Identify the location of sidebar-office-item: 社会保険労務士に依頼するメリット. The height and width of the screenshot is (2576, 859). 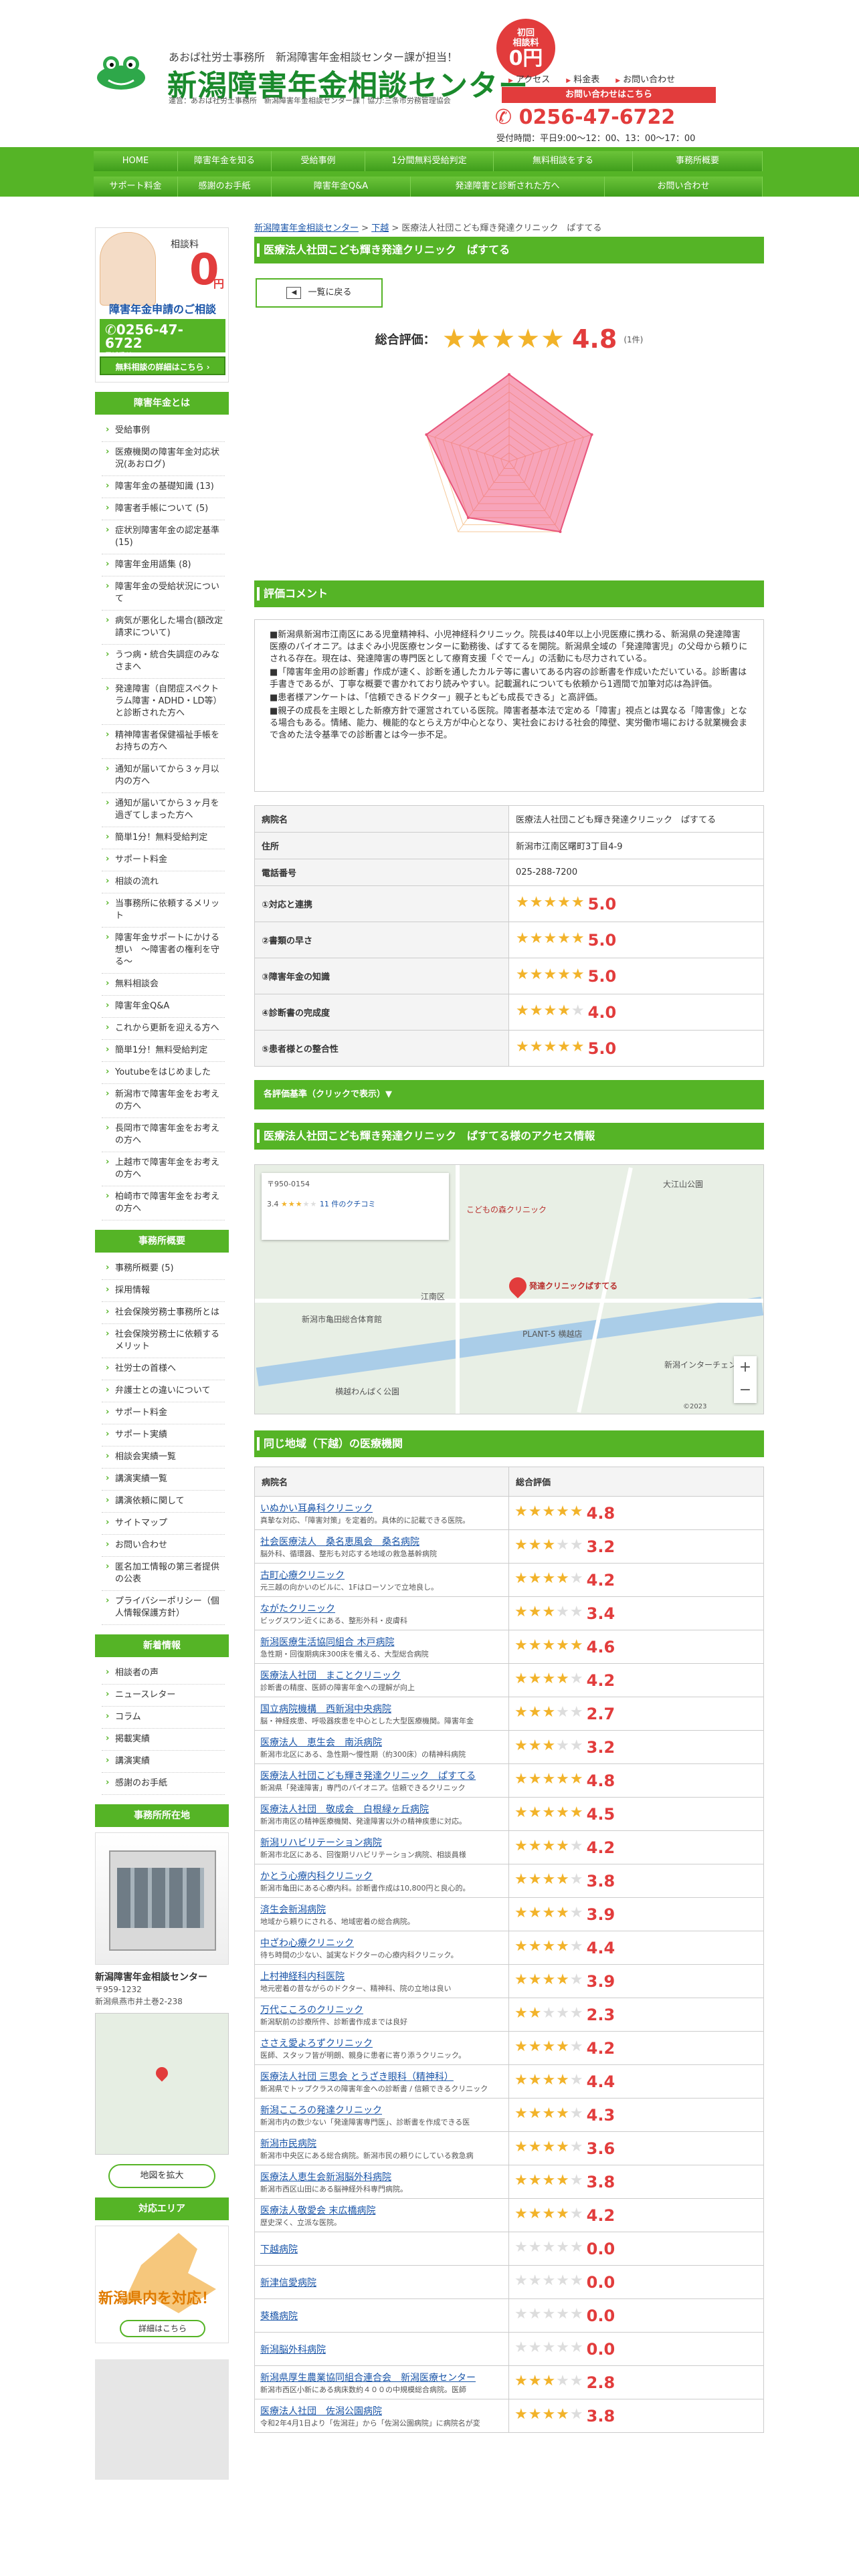
(163, 1341).